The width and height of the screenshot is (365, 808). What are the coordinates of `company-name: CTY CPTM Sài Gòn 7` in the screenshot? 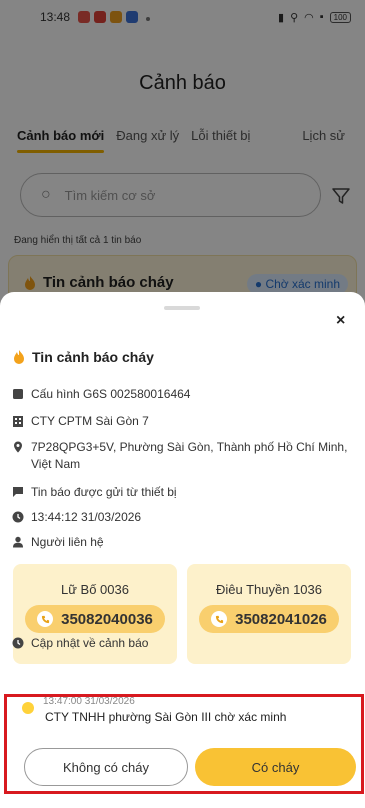 It's located at (90, 421).